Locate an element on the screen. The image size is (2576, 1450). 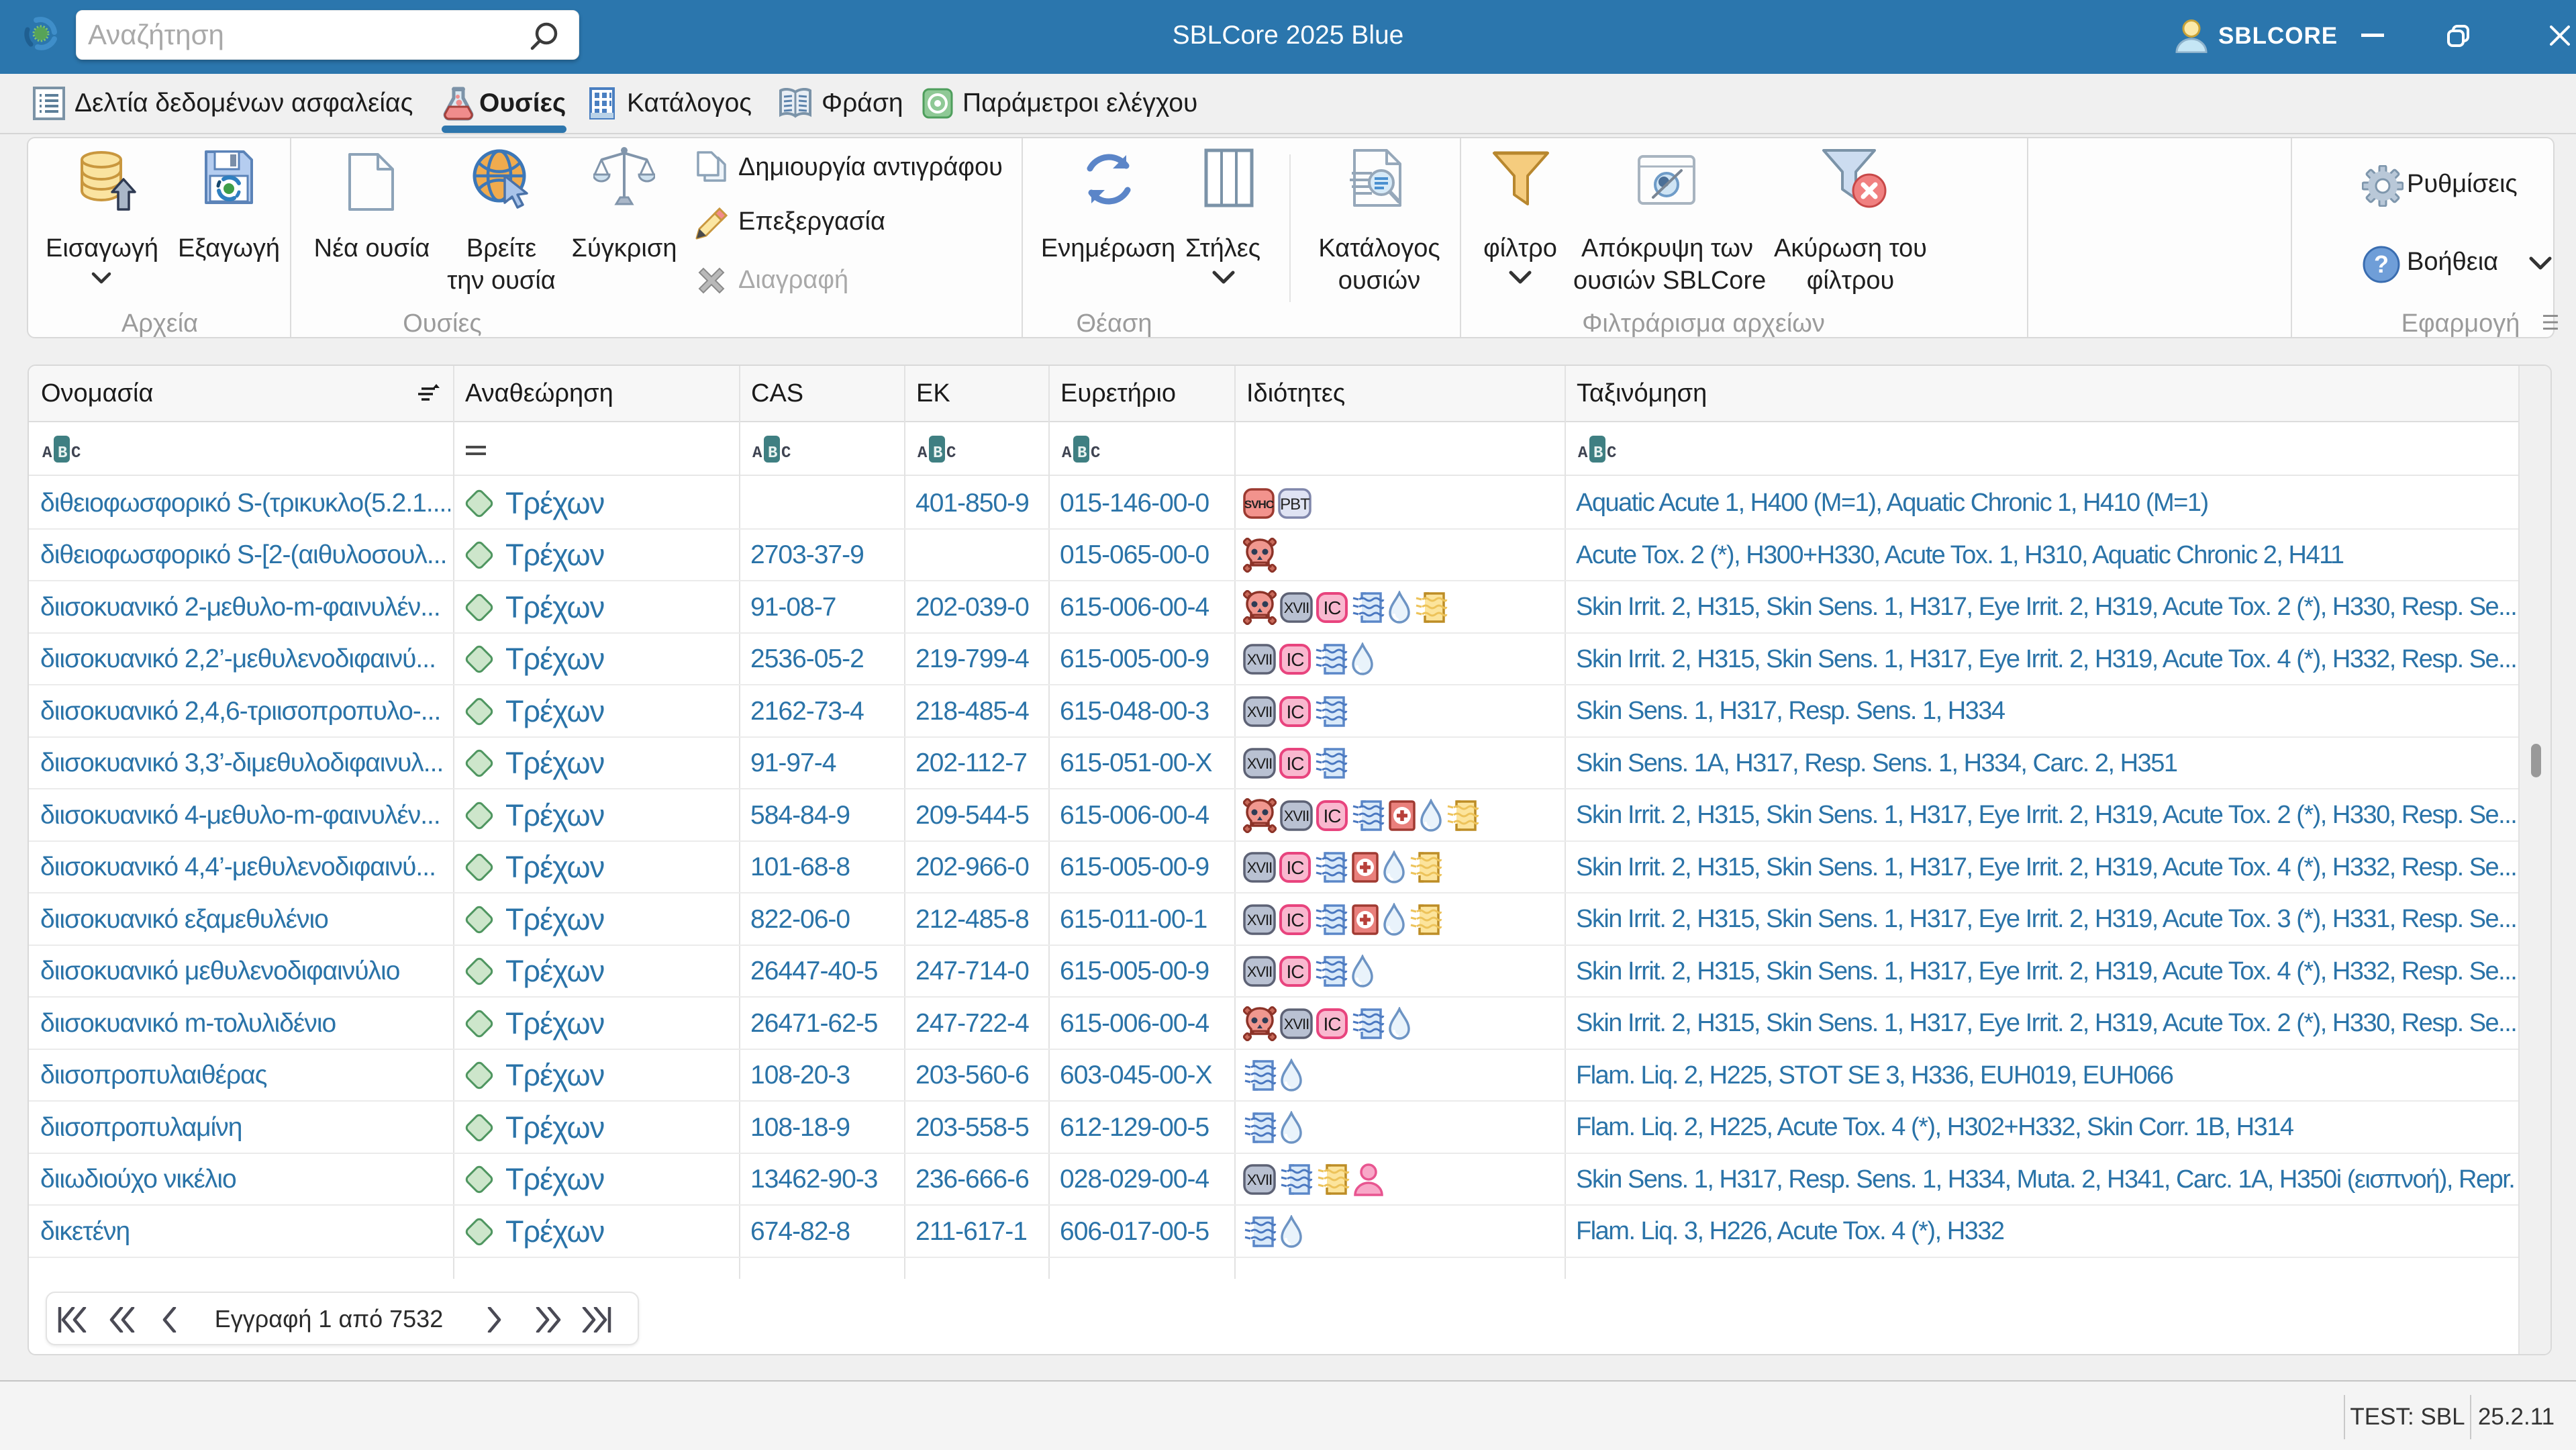
svg-text: PBT is located at coordinates (1295, 504).